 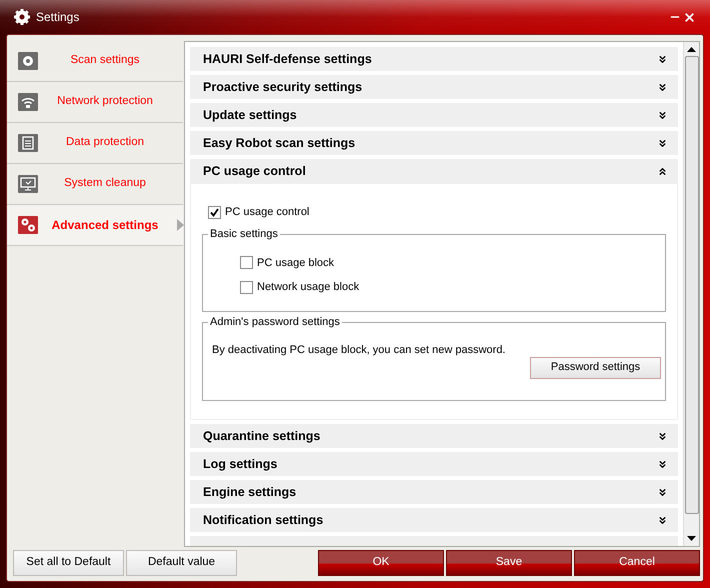 I want to click on section-title: Log settings, so click(x=240, y=464).